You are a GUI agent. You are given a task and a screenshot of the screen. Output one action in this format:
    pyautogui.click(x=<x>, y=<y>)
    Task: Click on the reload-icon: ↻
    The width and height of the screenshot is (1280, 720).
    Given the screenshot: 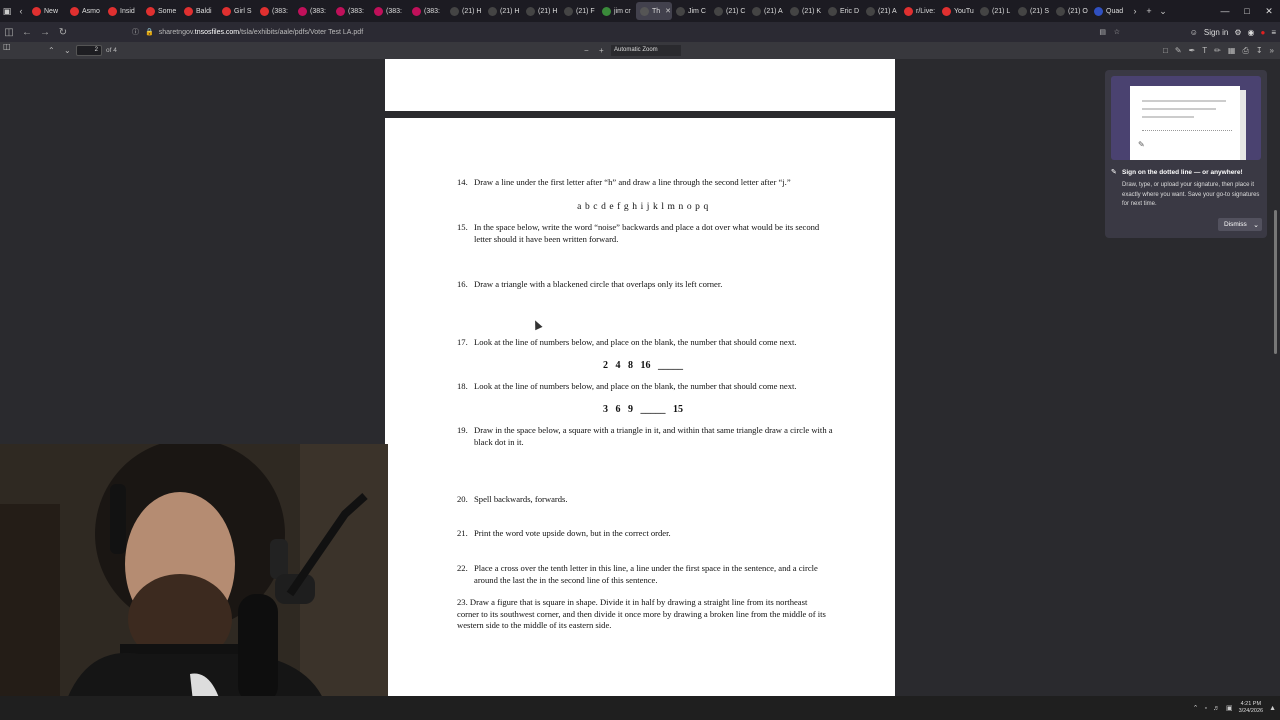 What is the action you would take?
    pyautogui.click(x=63, y=32)
    